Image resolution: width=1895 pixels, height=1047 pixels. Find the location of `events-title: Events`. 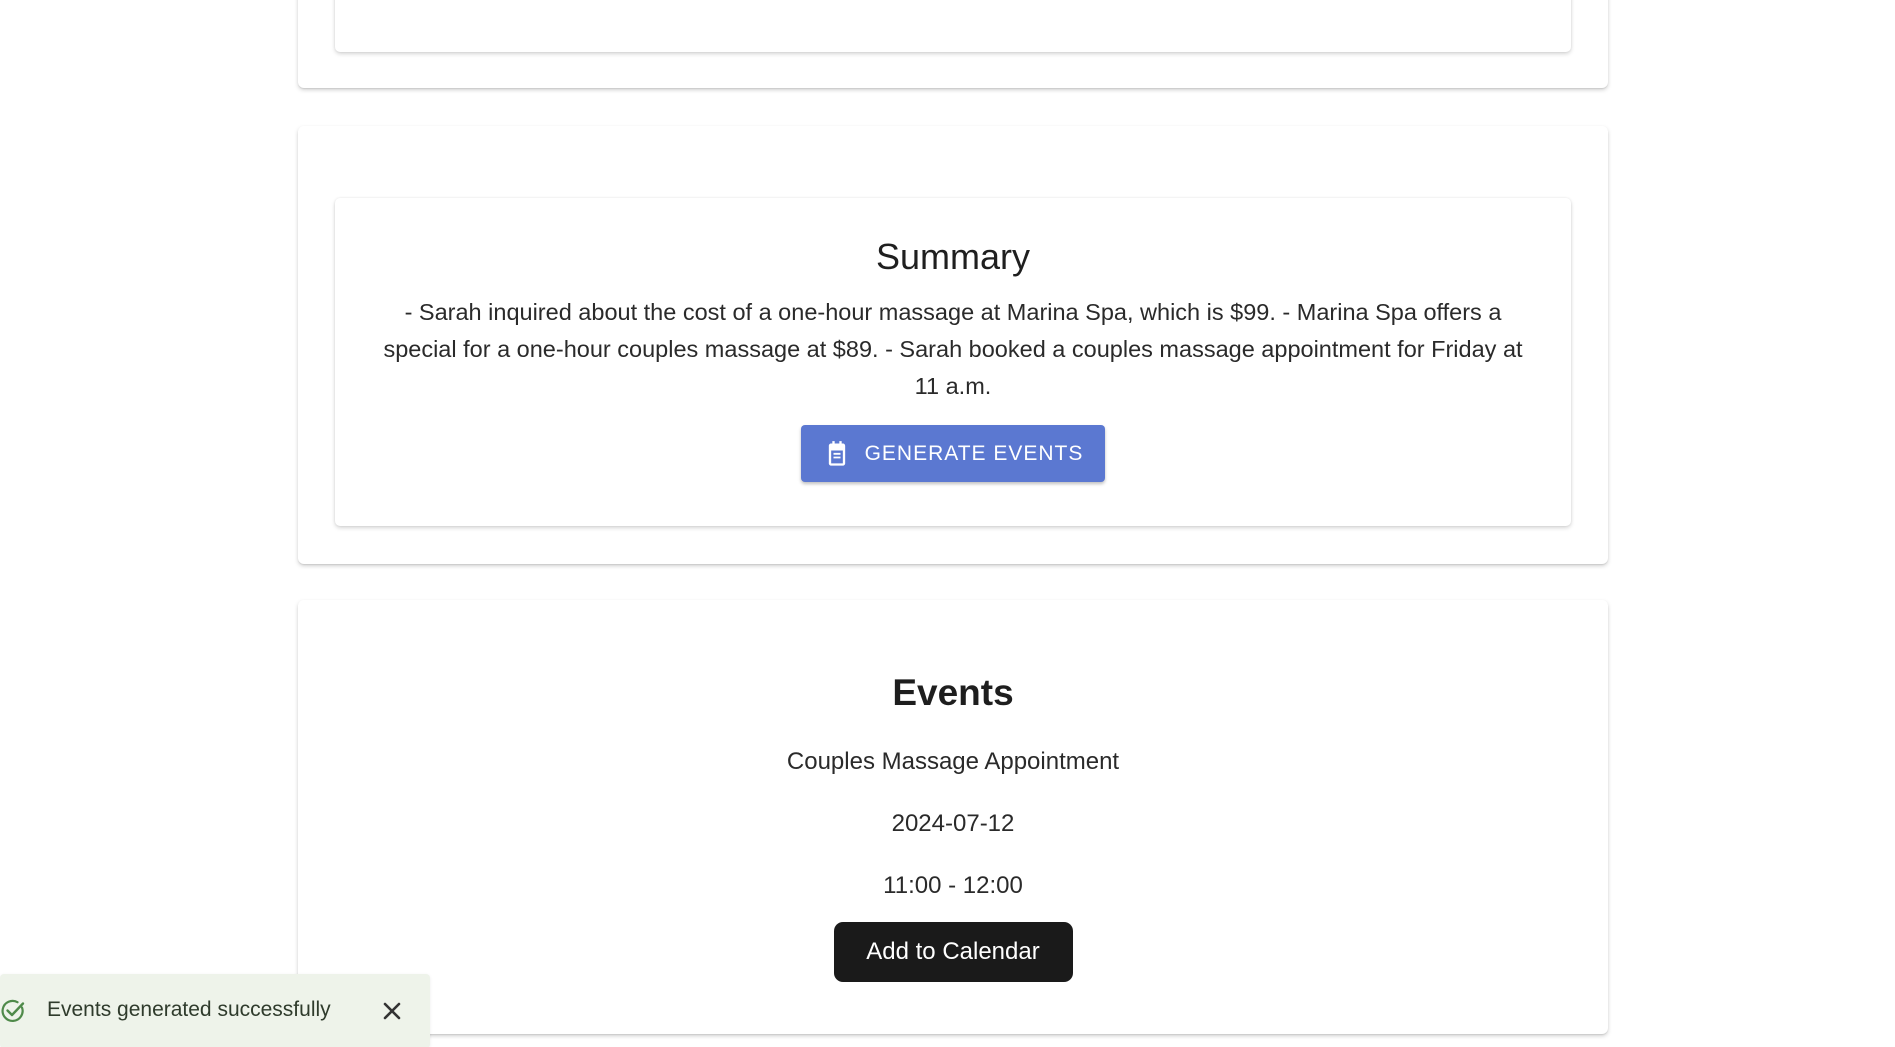

events-title: Events is located at coordinates (953, 692).